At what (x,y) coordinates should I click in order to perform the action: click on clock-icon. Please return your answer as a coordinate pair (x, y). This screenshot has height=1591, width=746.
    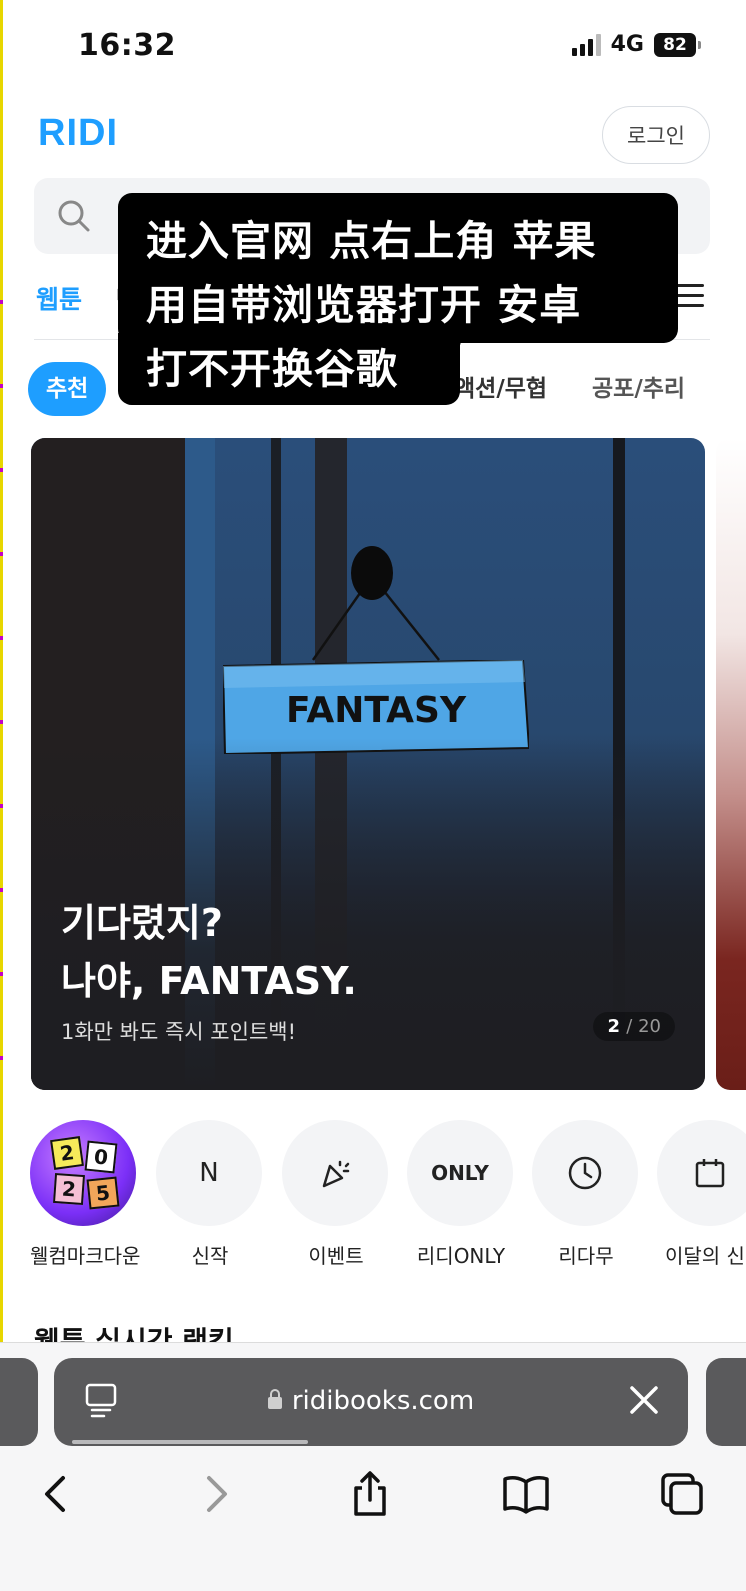
    Looking at the image, I should click on (585, 1173).